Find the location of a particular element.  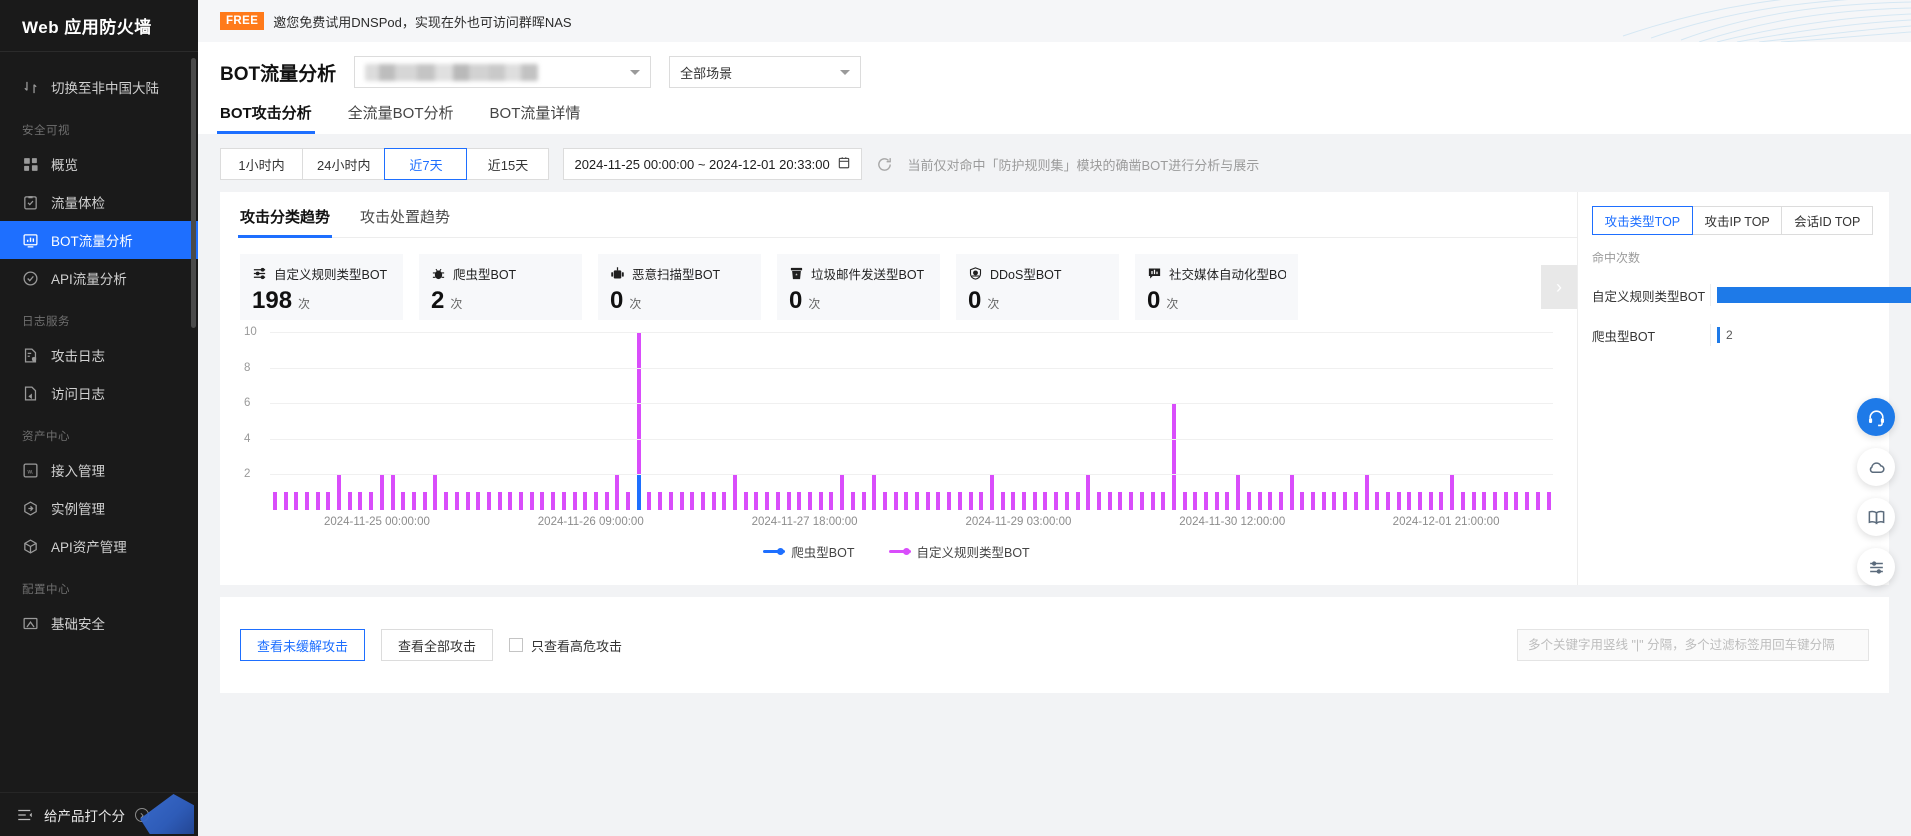

chart-x-tick: 2024-11-27 18:00:00 is located at coordinates (804, 522).